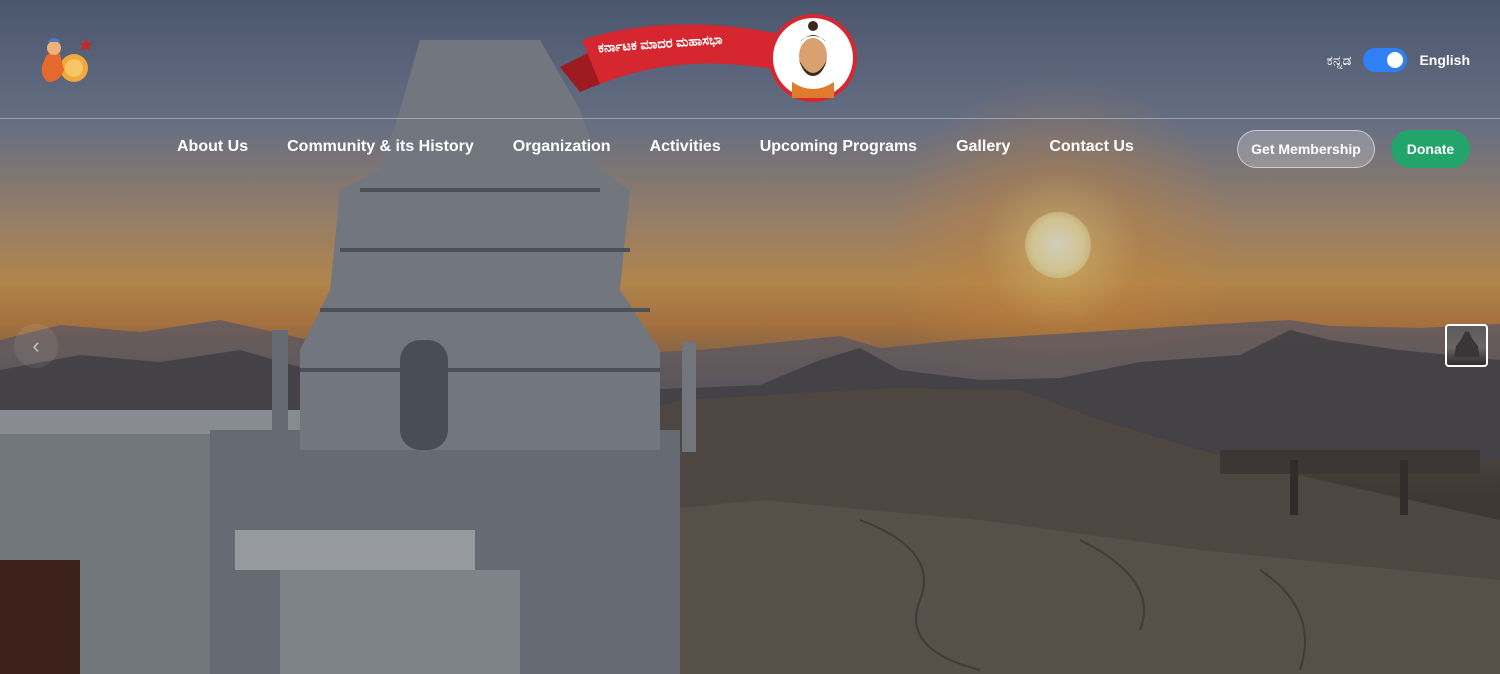 The image size is (1500, 674). What do you see at coordinates (983, 147) in the screenshot?
I see `nav-item-gallery: Gallery` at bounding box center [983, 147].